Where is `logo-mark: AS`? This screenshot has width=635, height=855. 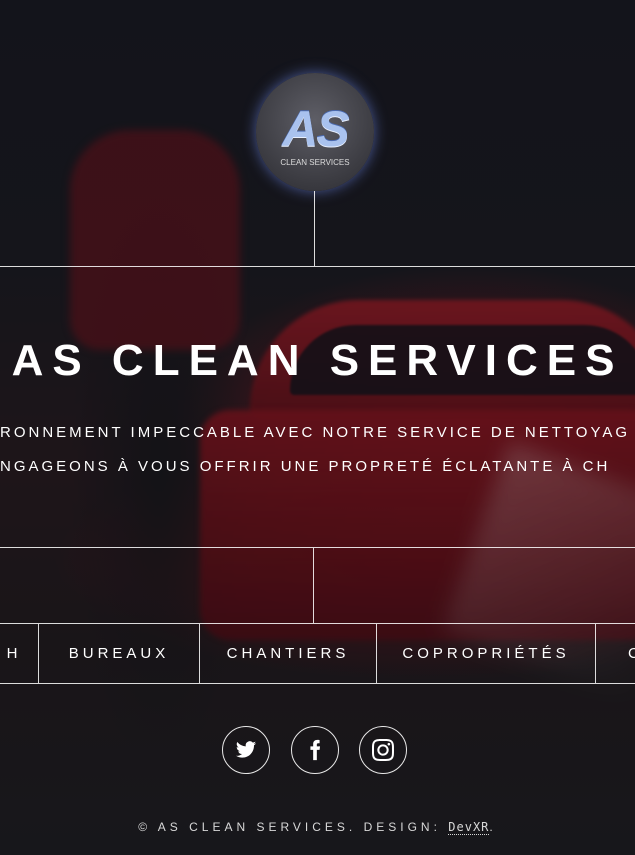
logo-mark: AS is located at coordinates (315, 128).